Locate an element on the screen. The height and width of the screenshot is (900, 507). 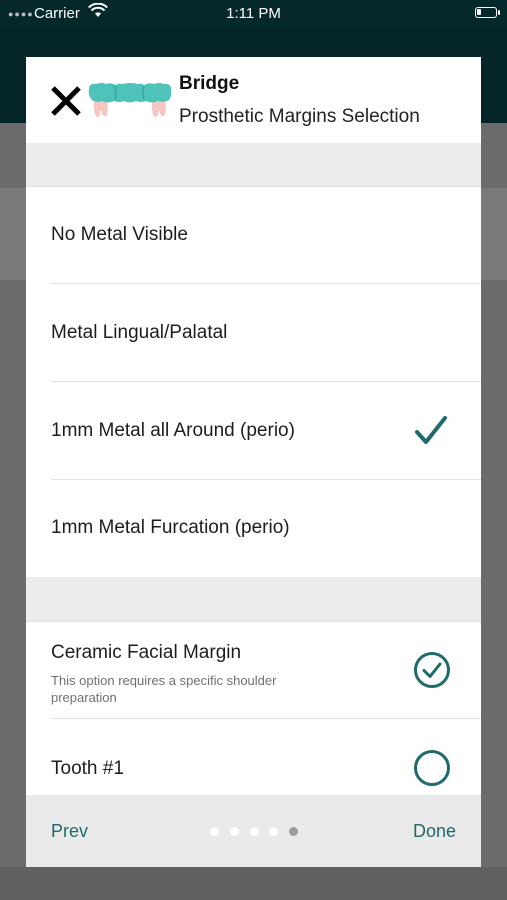
page-dot-active is located at coordinates (293, 831).